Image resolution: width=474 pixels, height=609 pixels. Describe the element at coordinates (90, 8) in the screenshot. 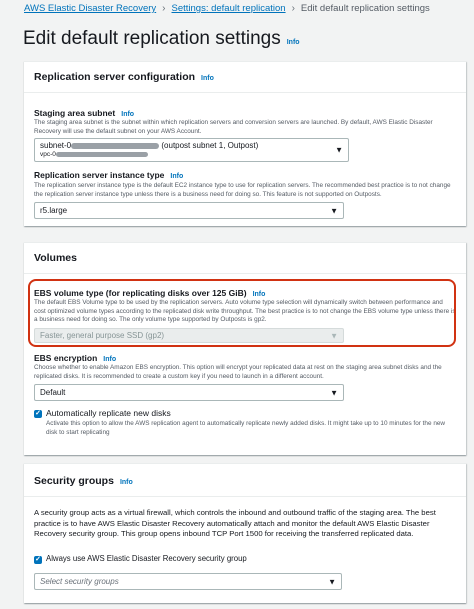

I see `breadcrumb-link-drs: AWS Elastic Disaster Recovery` at that location.